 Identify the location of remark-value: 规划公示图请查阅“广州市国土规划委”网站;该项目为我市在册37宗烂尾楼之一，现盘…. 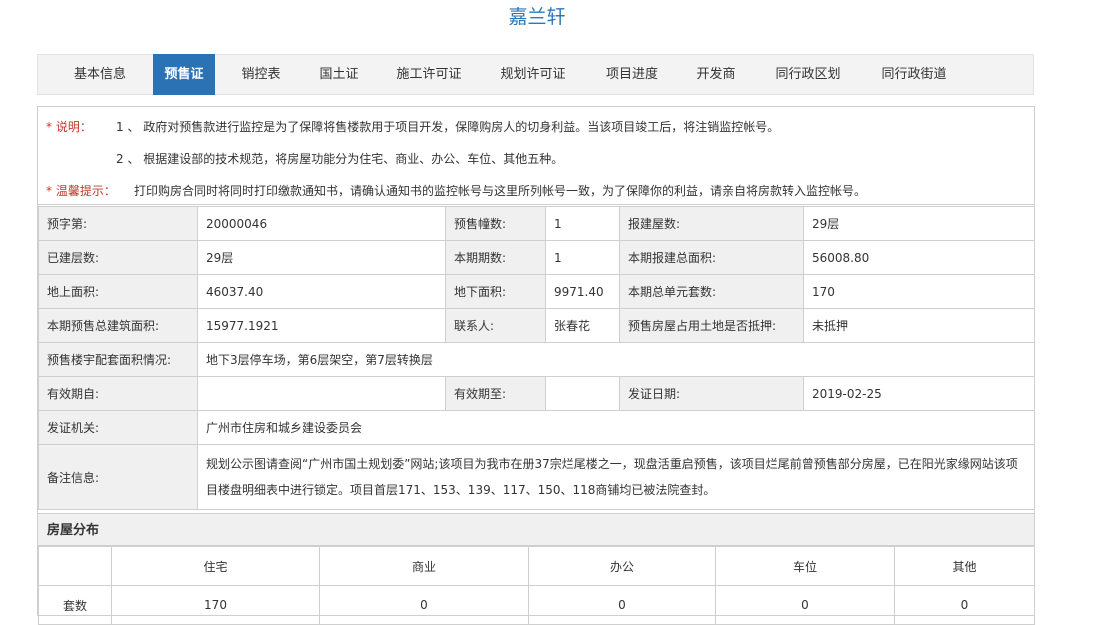
(616, 477).